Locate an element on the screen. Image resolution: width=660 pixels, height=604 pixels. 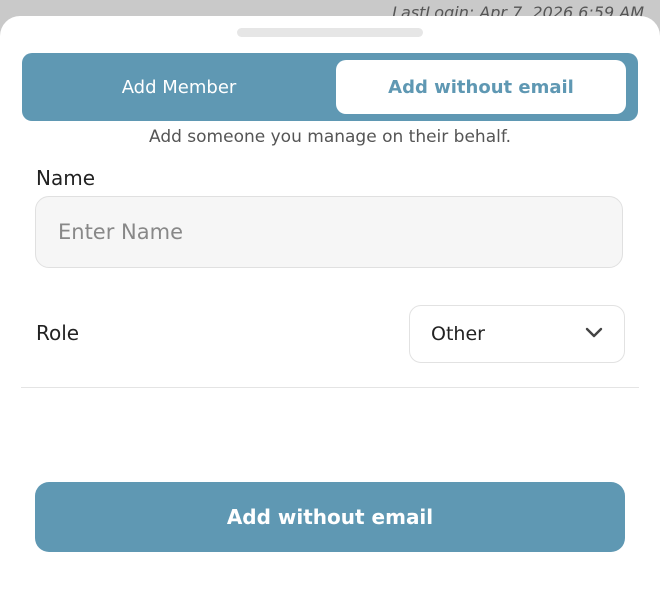
sheet-grabber-handle is located at coordinates (330, 32).